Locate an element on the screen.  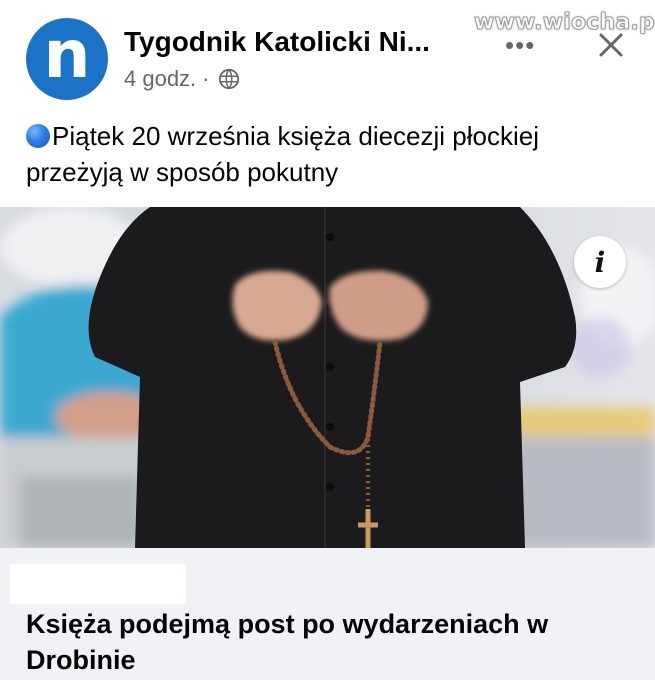
post-meta: 4 godz. · is located at coordinates (182, 79).